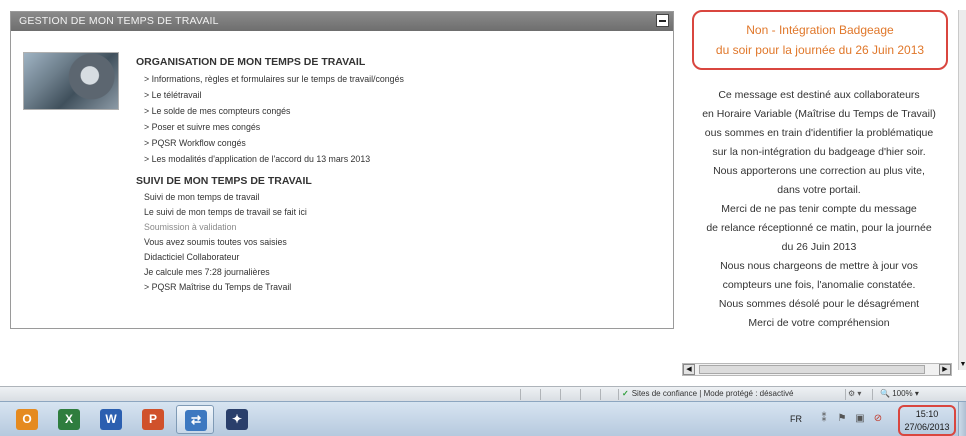  Describe the element at coordinates (662, 20) in the screenshot. I see `collapse-button` at that location.